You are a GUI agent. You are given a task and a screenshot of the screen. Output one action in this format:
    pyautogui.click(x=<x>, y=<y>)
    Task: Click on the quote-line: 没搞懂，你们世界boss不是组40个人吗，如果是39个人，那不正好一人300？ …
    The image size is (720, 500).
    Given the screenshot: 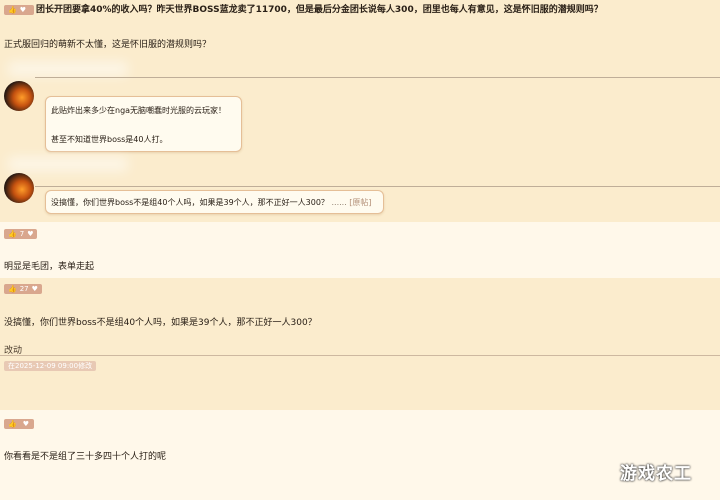 What is the action you would take?
    pyautogui.click(x=211, y=202)
    